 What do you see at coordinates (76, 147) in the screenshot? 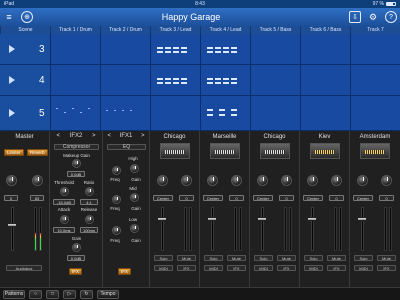
I see `fx-preset-selector: Compressor` at bounding box center [76, 147].